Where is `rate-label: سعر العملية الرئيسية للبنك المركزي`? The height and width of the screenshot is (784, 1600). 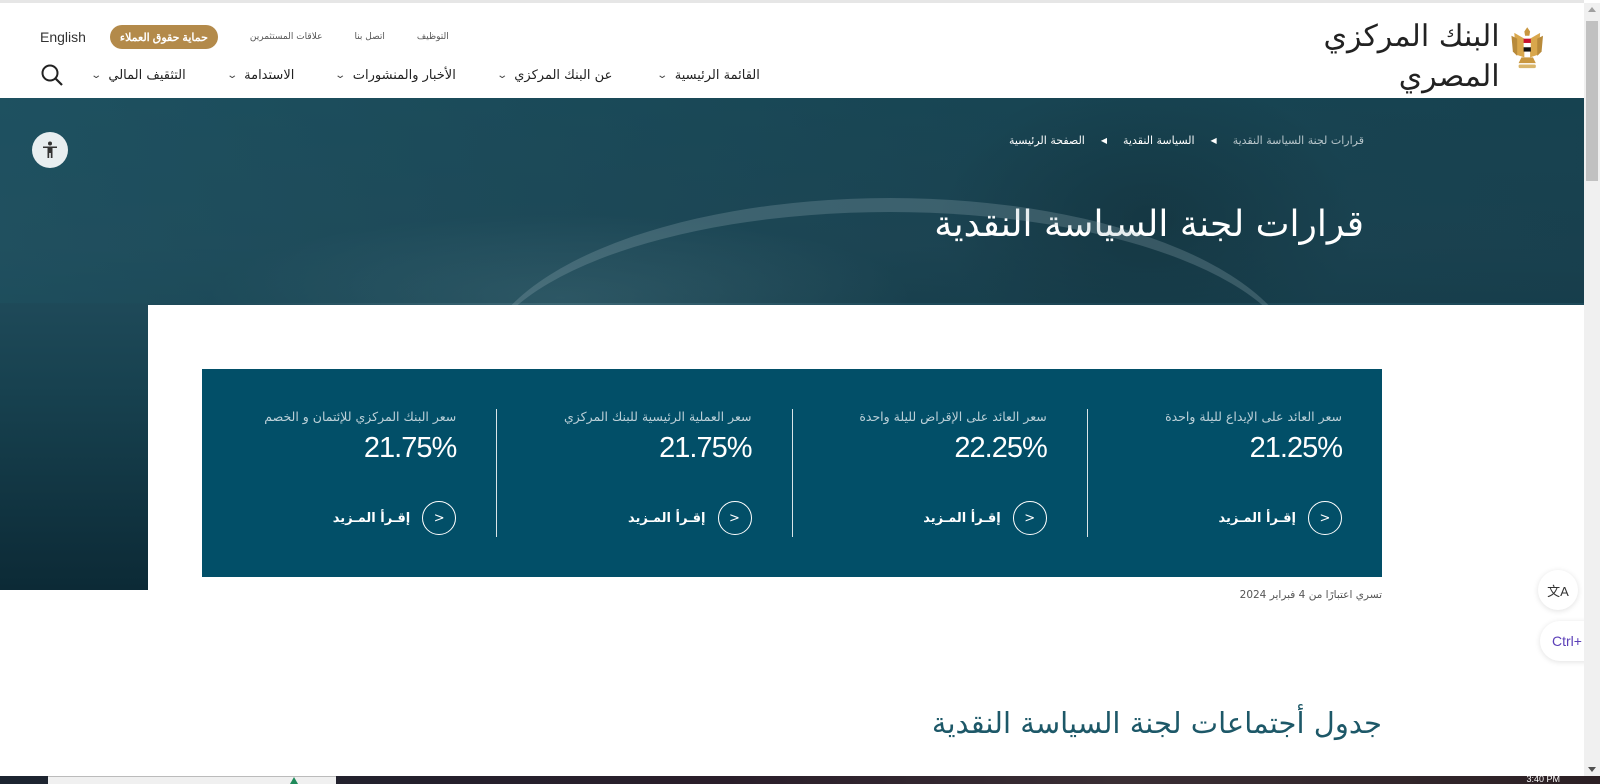
rate-label: سعر العملية الرئيسية للبنك المركزي is located at coordinates (657, 416).